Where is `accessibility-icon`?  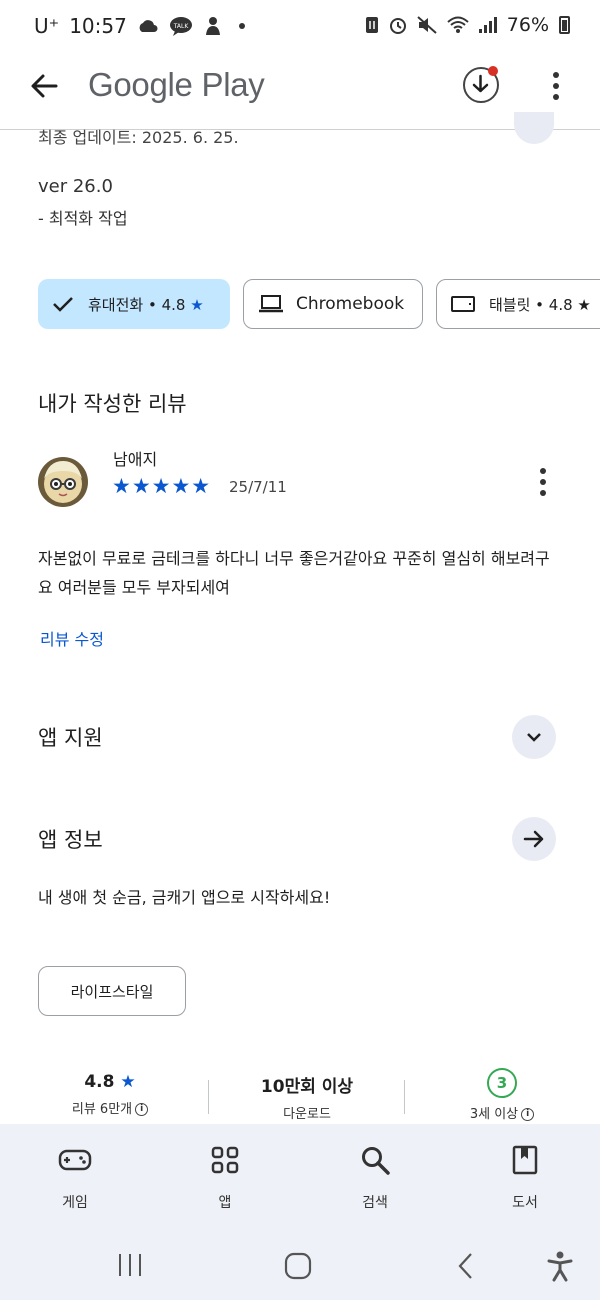 accessibility-icon is located at coordinates (560, 1266).